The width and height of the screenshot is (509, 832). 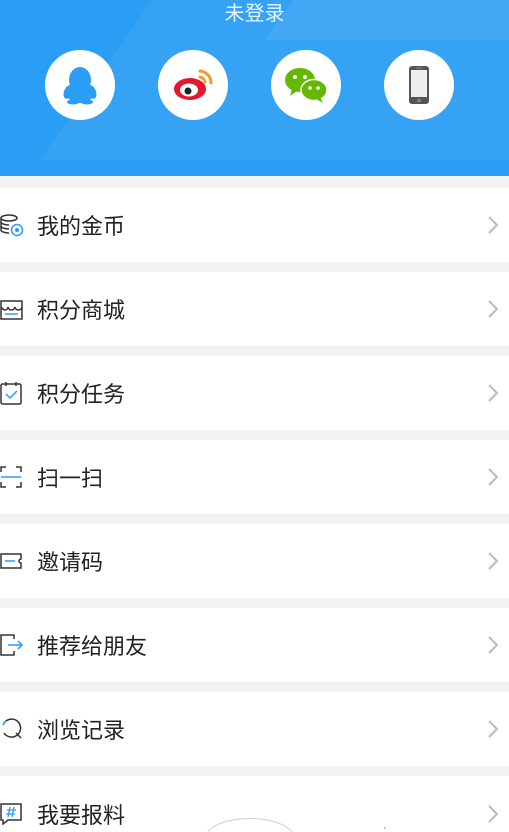 What do you see at coordinates (92, 647) in the screenshot?
I see `menu-item-label: 推荐给朋友` at bounding box center [92, 647].